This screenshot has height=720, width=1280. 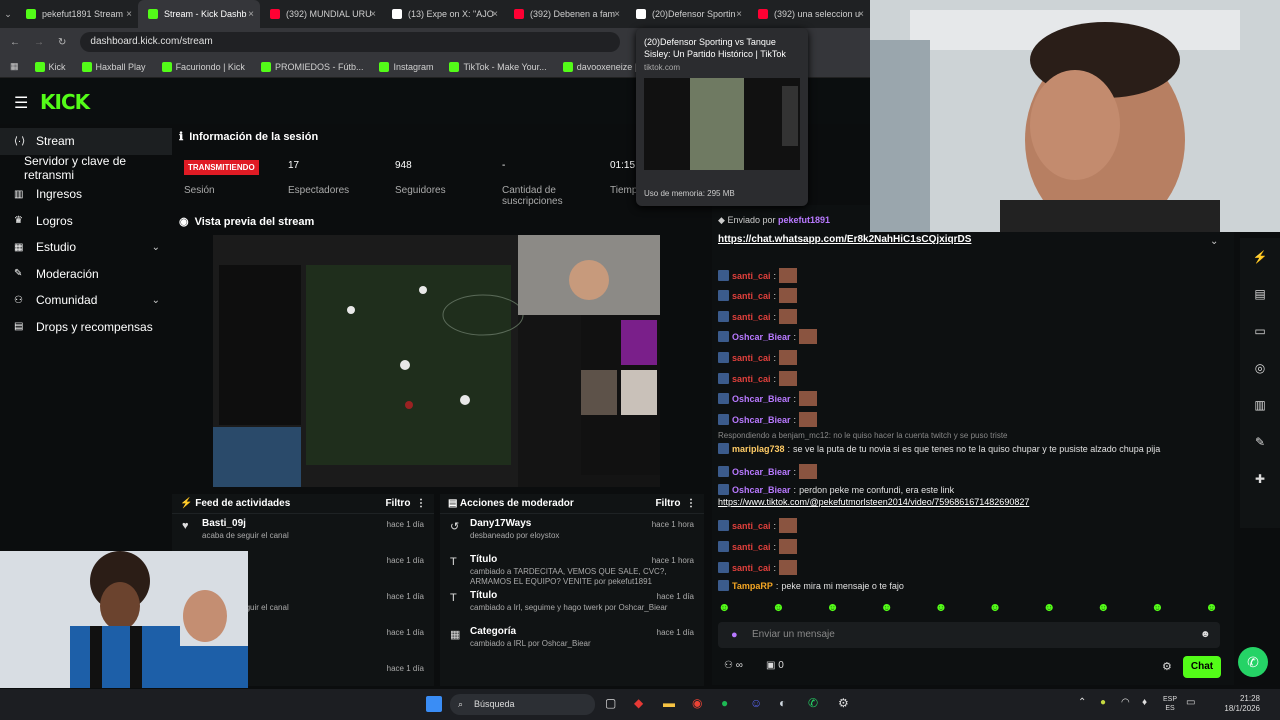 What do you see at coordinates (1082, 702) in the screenshot?
I see `tray-chevron-icon: ⌃` at bounding box center [1082, 702].